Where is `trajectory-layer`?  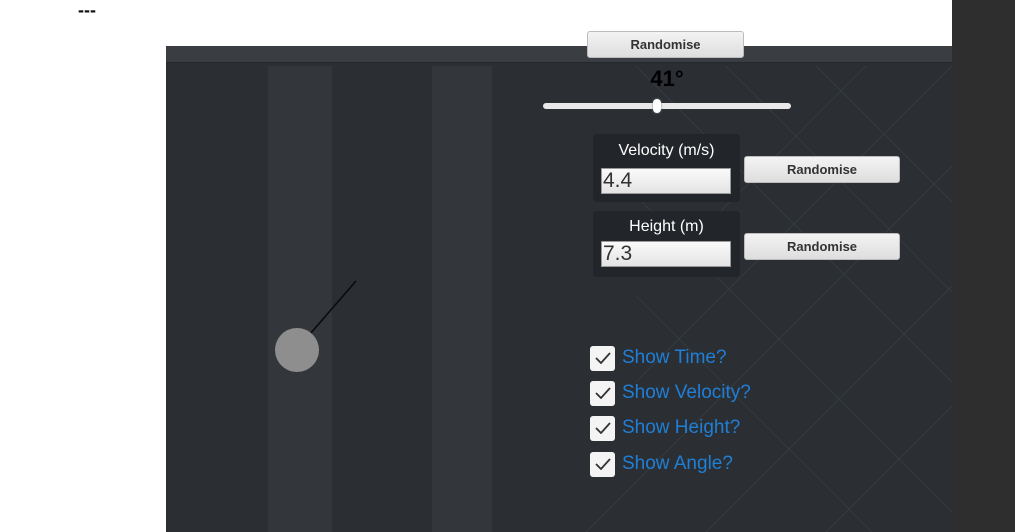
trajectory-layer is located at coordinates (326, 315).